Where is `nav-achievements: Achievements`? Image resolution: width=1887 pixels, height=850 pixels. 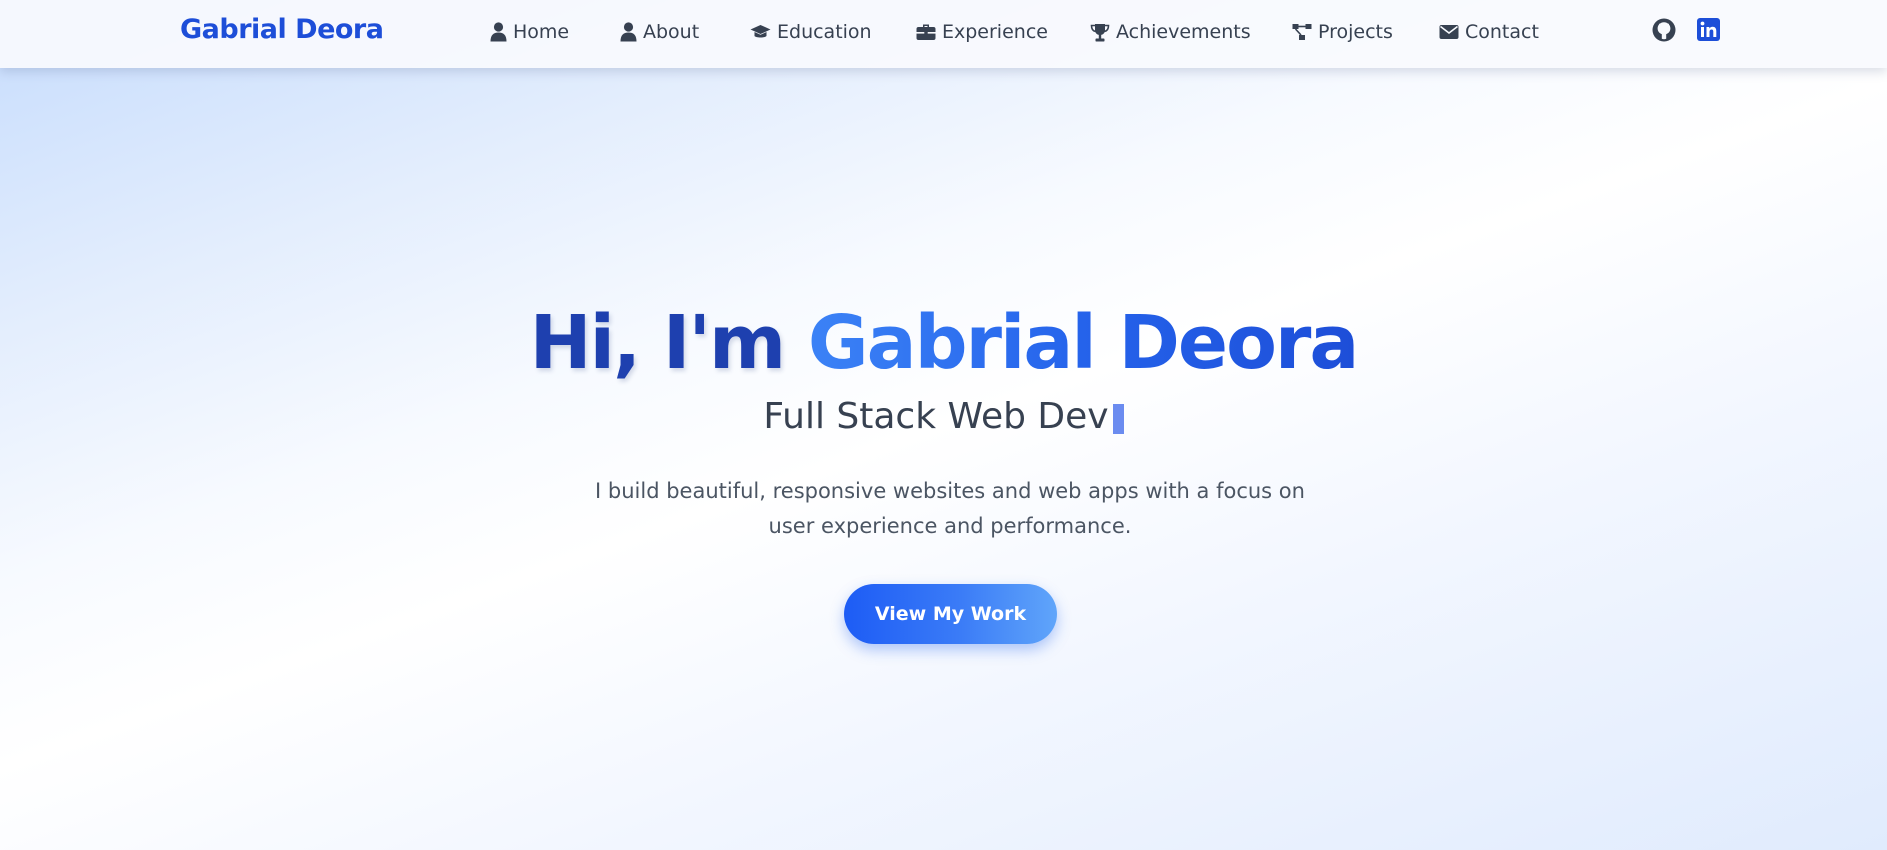
nav-achievements: Achievements is located at coordinates (1170, 32).